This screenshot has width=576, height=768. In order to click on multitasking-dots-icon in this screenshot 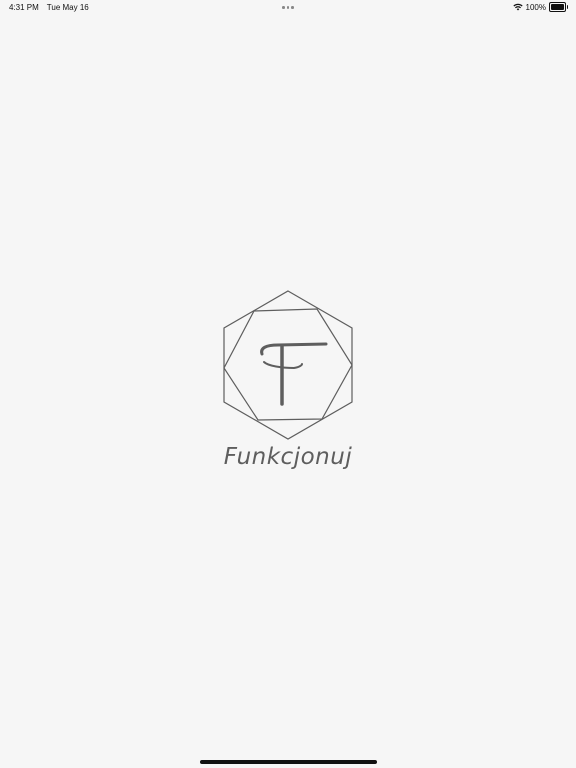, I will do `click(288, 7)`.